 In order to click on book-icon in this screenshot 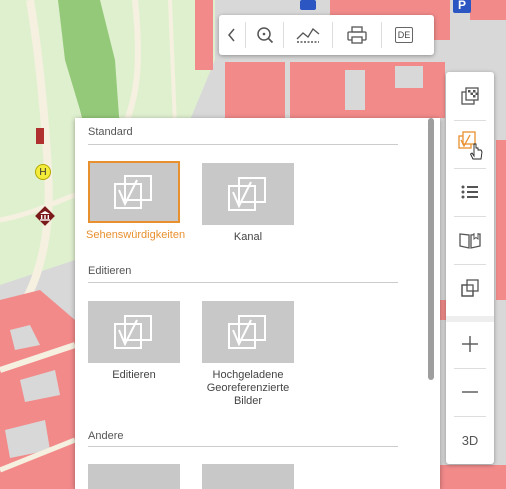, I will do `click(470, 241)`.